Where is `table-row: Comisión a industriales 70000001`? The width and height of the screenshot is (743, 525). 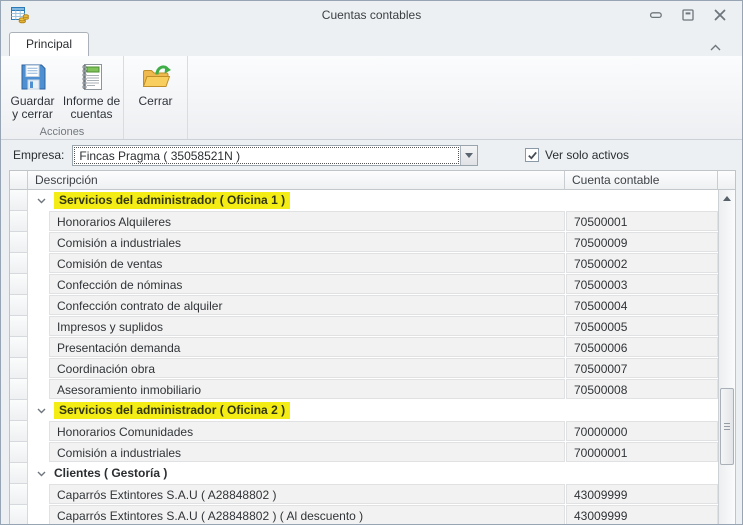
table-row: Comisión a industriales 70000001 is located at coordinates (364, 452).